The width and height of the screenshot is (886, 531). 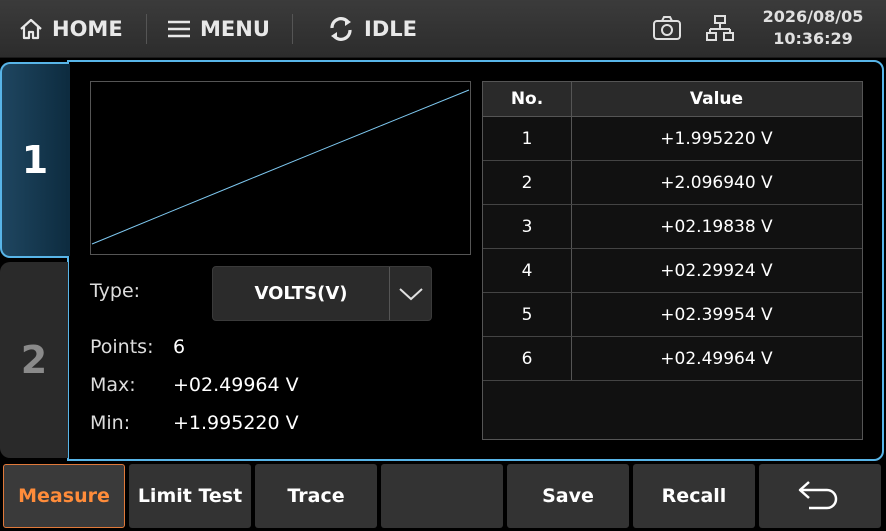 I want to click on table-row: 5 +02.39954 V, so click(x=672, y=315).